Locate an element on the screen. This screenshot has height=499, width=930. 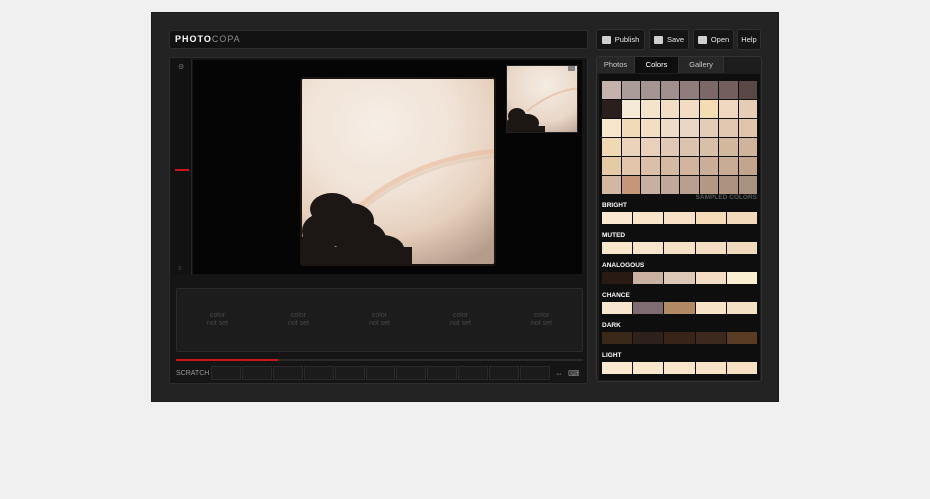
save-button: Save is located at coordinates (669, 39).